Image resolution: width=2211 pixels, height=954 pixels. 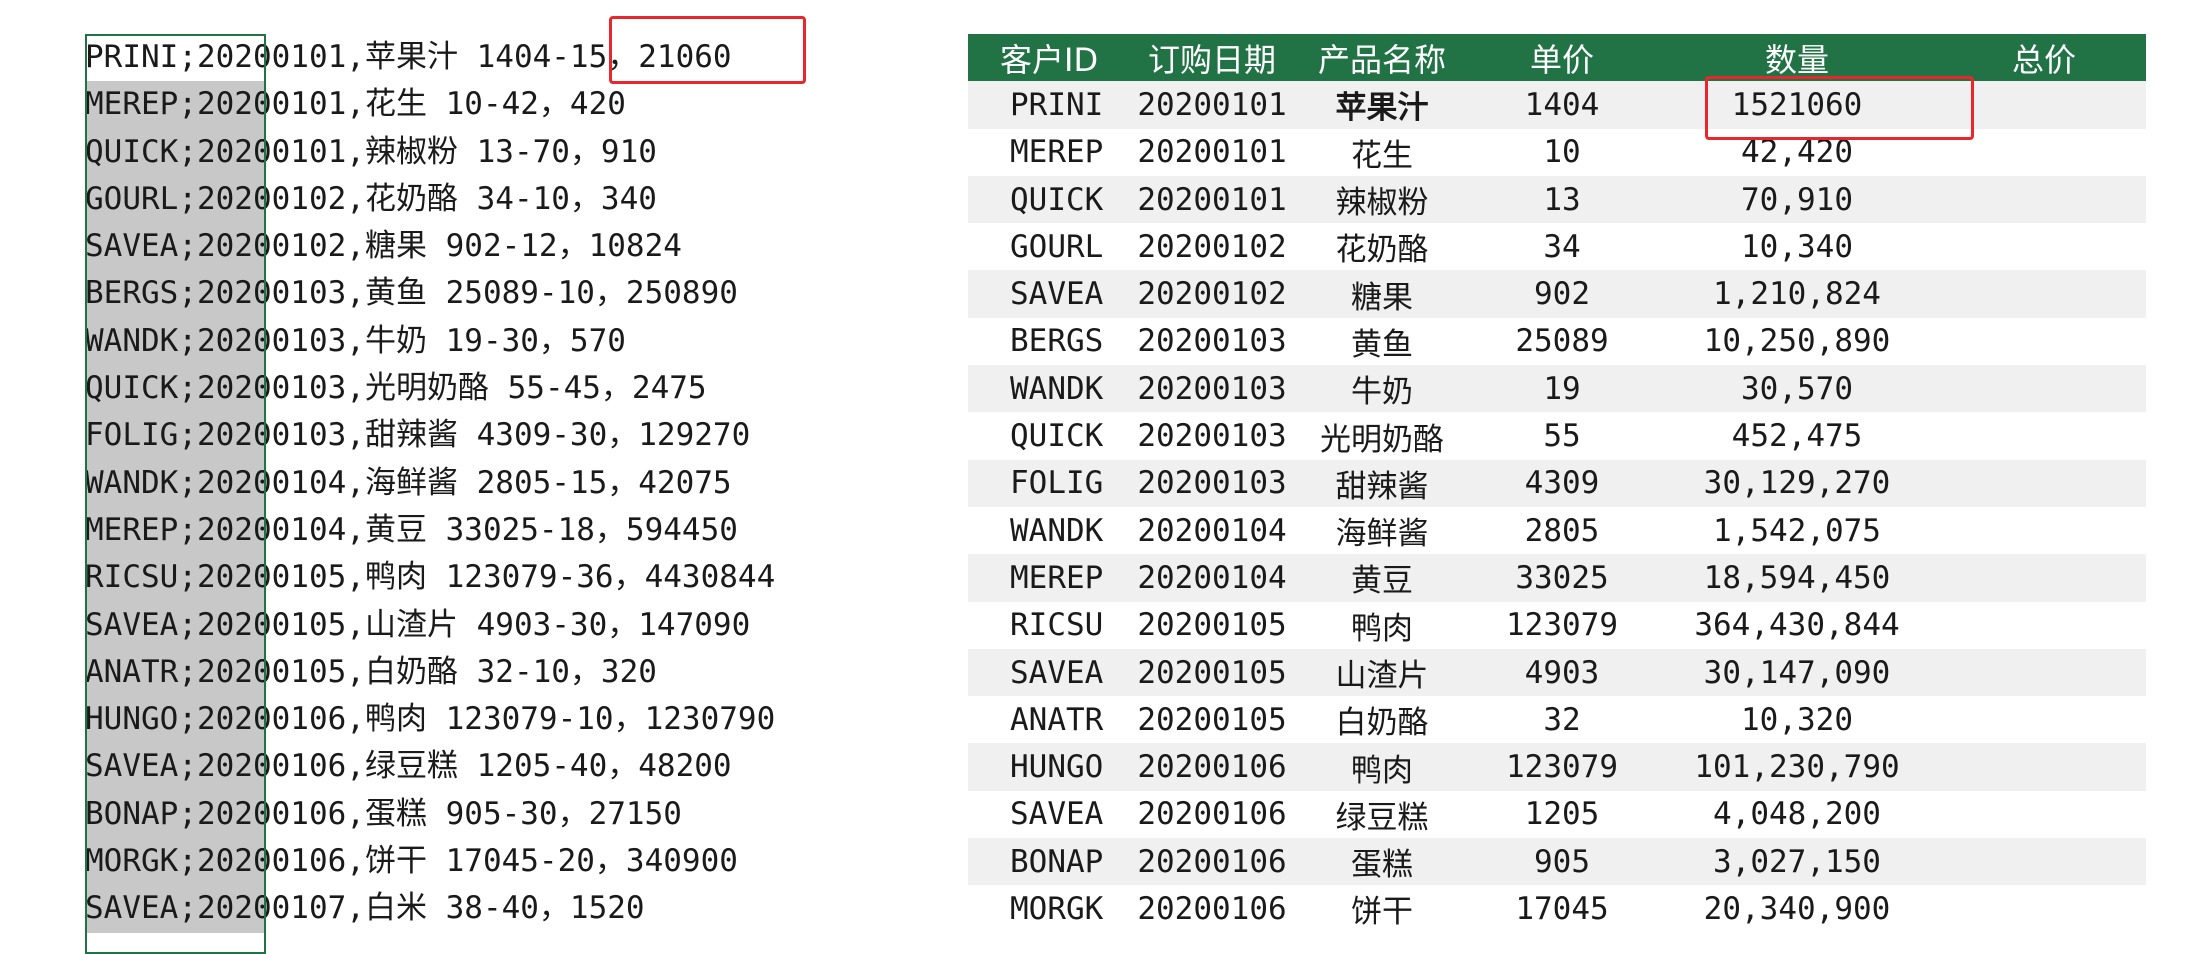 What do you see at coordinates (1797, 530) in the screenshot?
I see `cell-quantity: 1,542,075` at bounding box center [1797, 530].